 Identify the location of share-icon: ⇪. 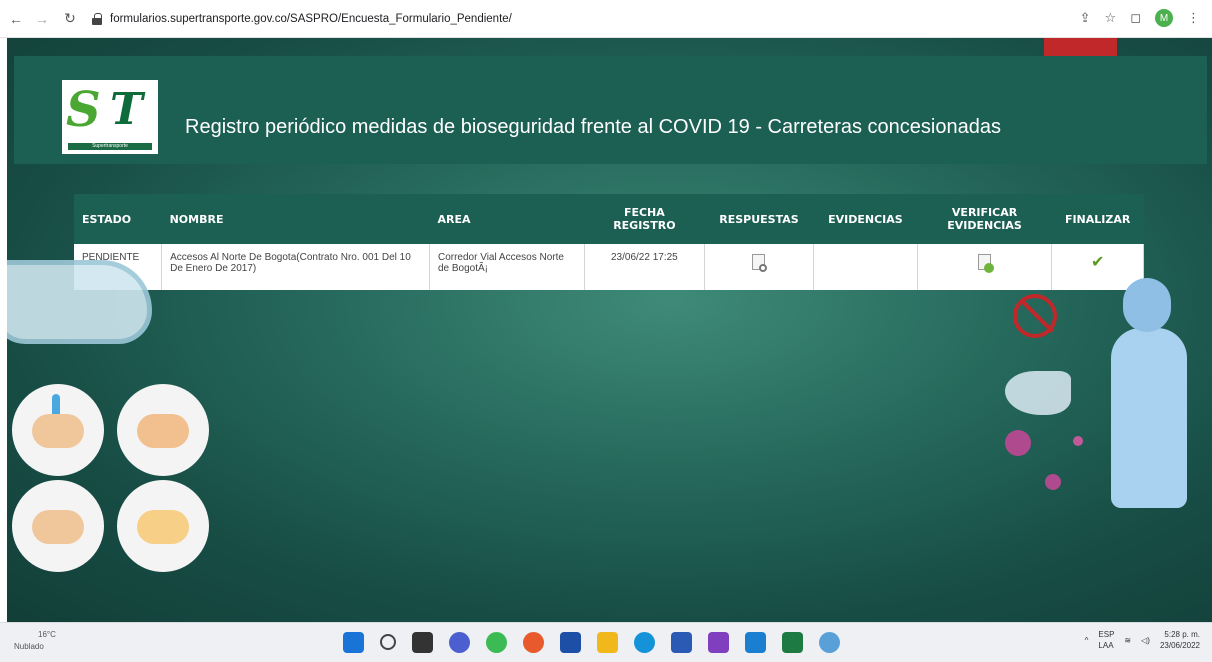
(1085, 18).